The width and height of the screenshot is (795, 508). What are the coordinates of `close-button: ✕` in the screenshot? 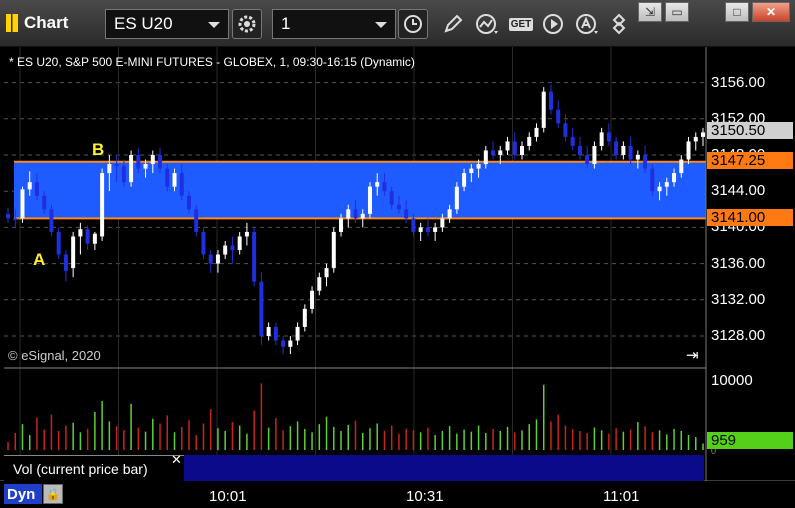 It's located at (771, 12).